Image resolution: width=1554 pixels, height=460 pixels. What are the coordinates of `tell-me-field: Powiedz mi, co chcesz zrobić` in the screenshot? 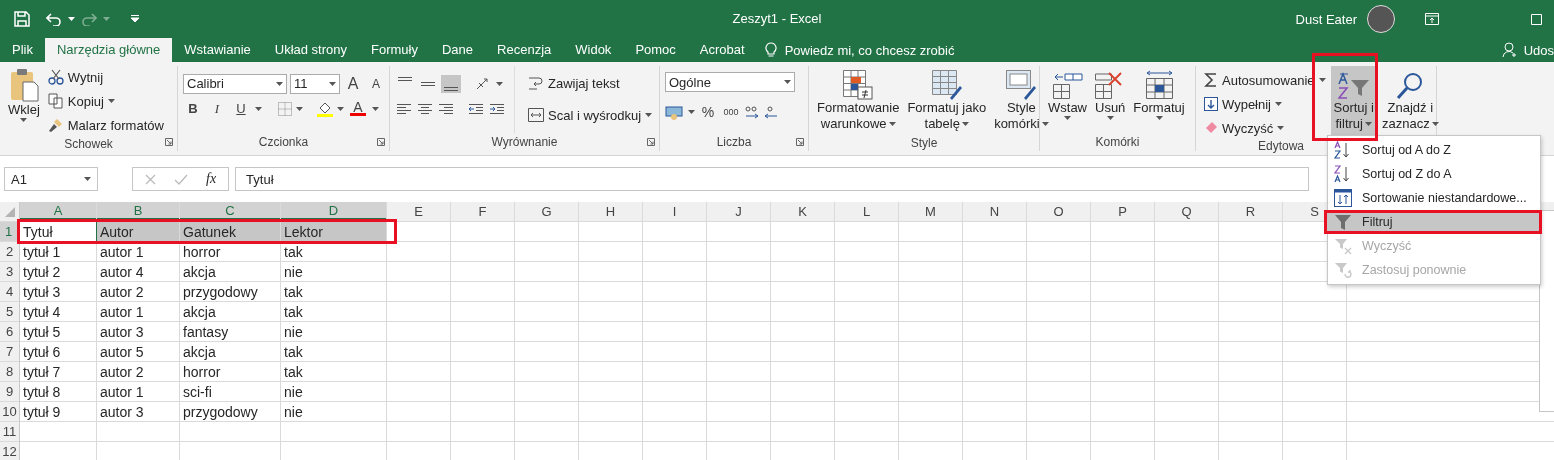 It's located at (869, 50).